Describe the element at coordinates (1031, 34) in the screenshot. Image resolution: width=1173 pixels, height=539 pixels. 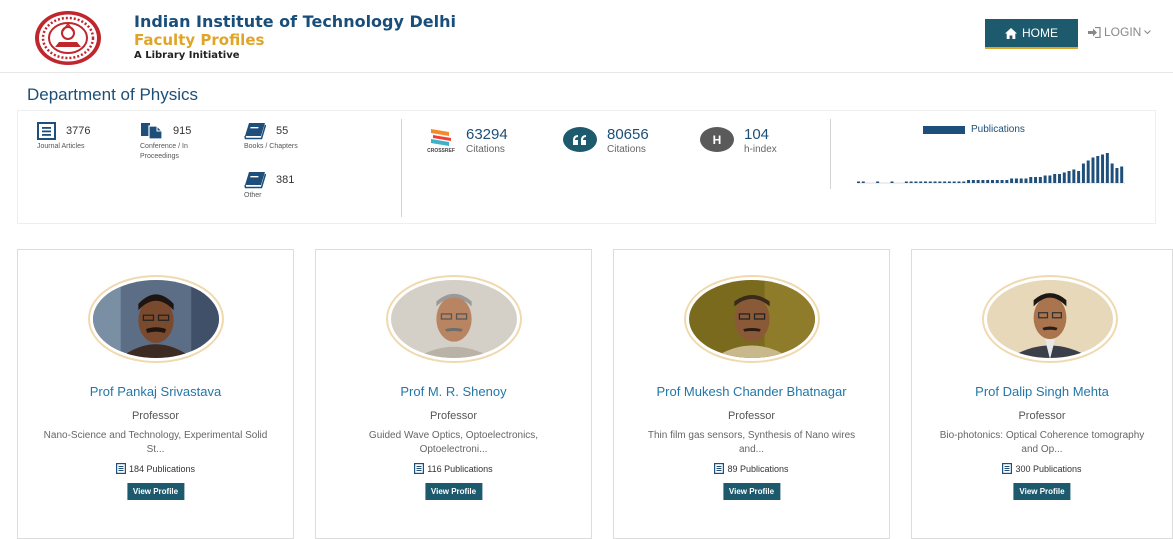
I see `home-button: HOME` at that location.